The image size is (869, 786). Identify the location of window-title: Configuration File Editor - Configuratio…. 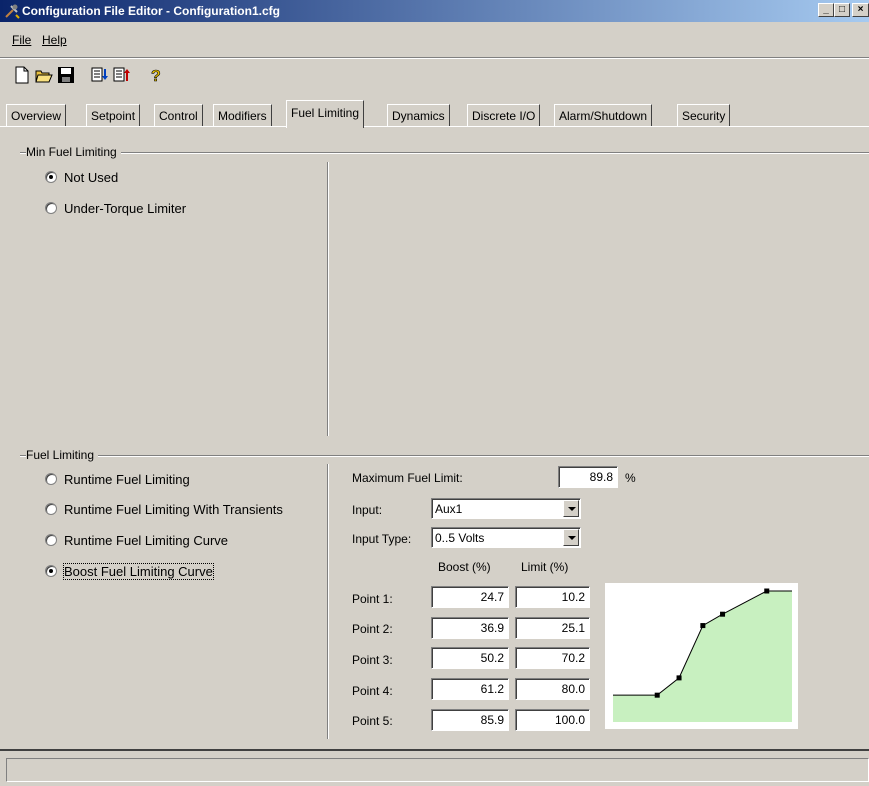
(151, 11).